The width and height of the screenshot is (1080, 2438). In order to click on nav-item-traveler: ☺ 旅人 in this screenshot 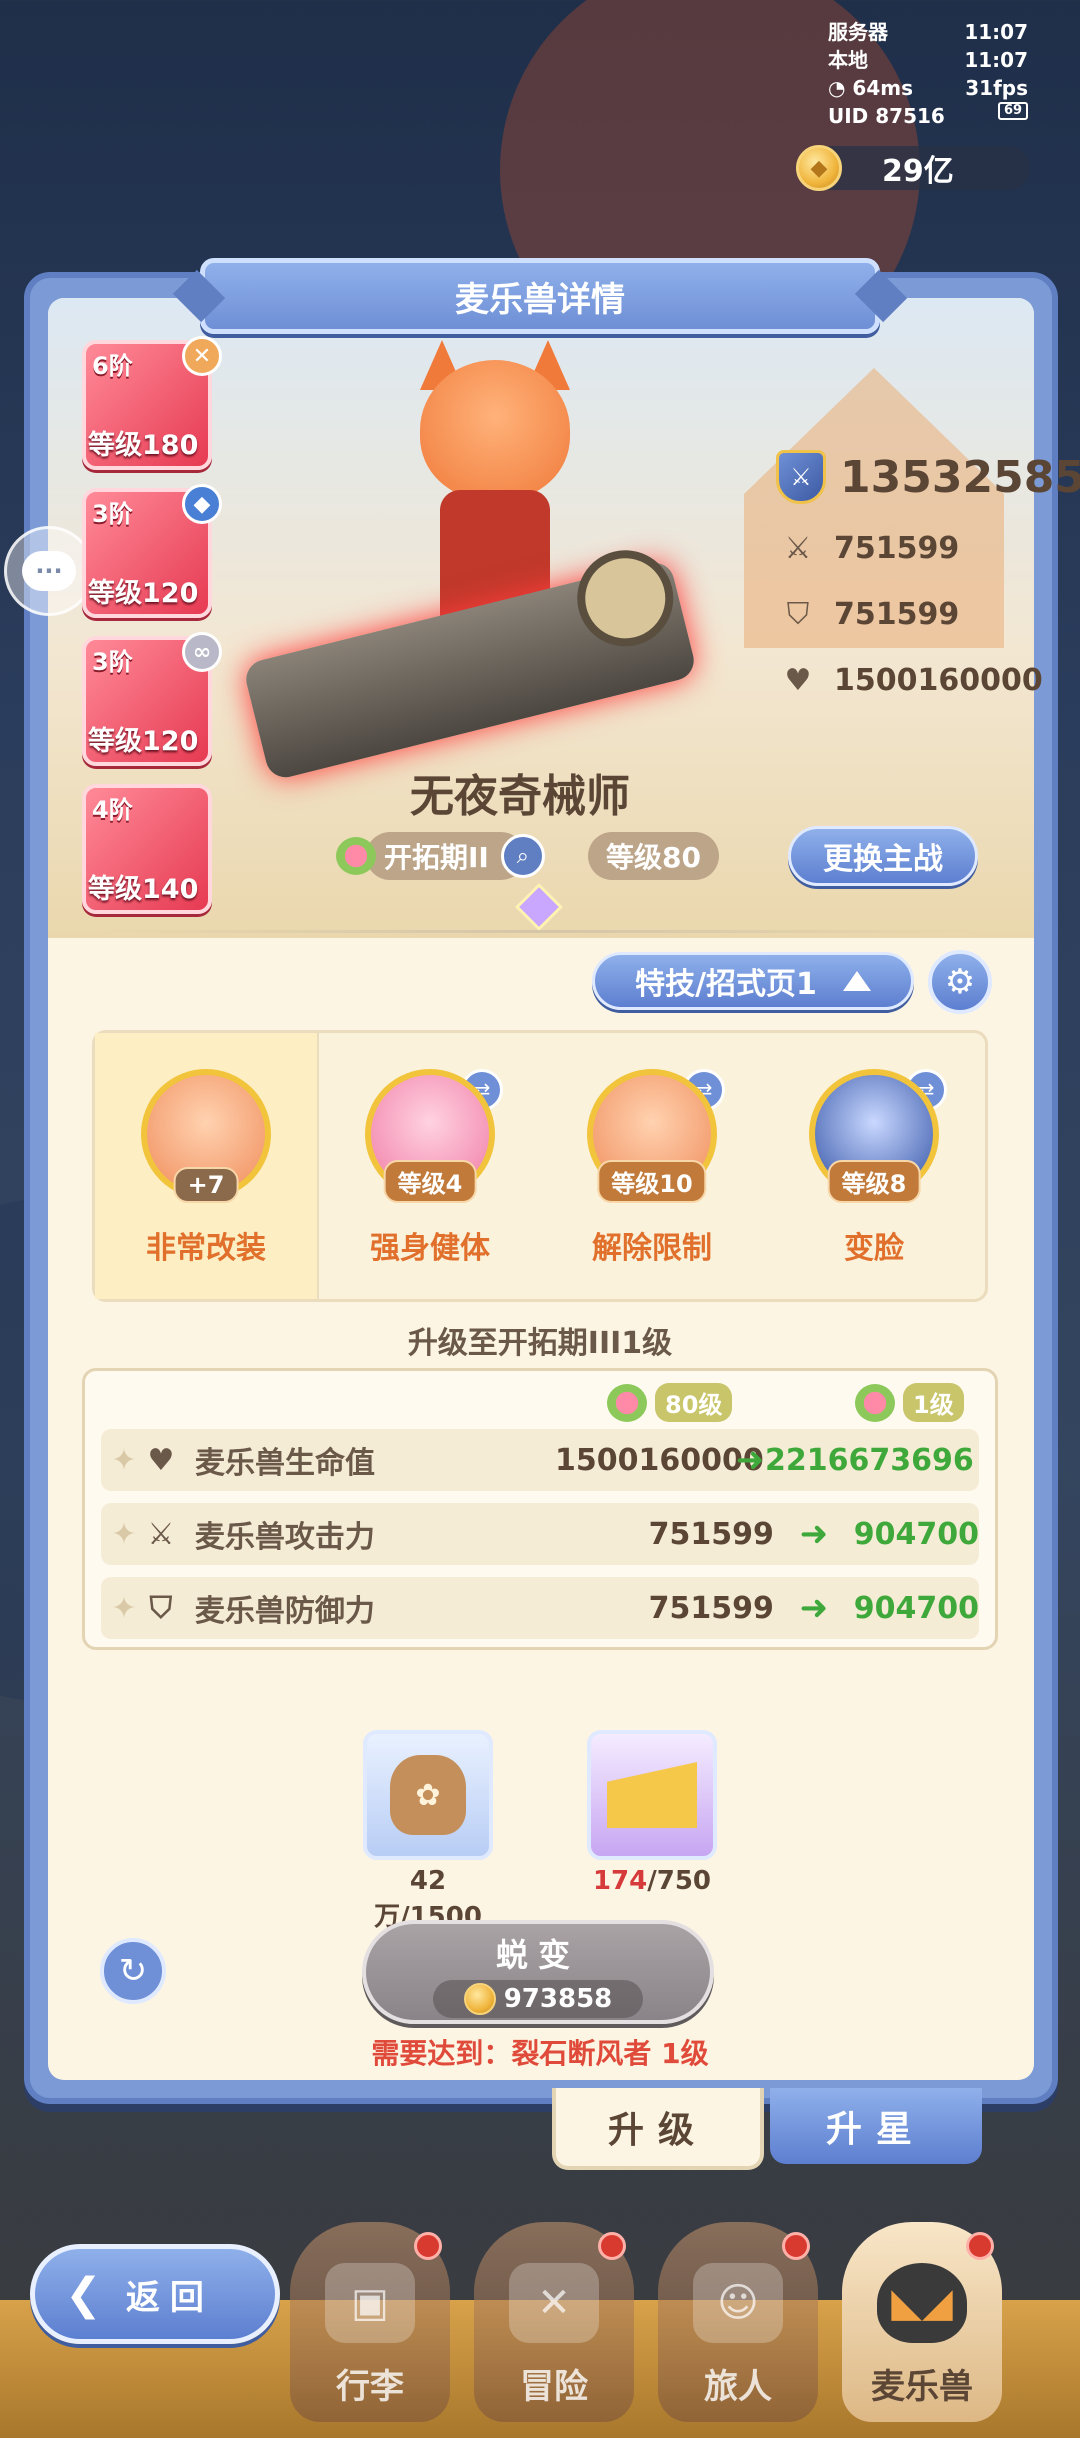, I will do `click(738, 2322)`.